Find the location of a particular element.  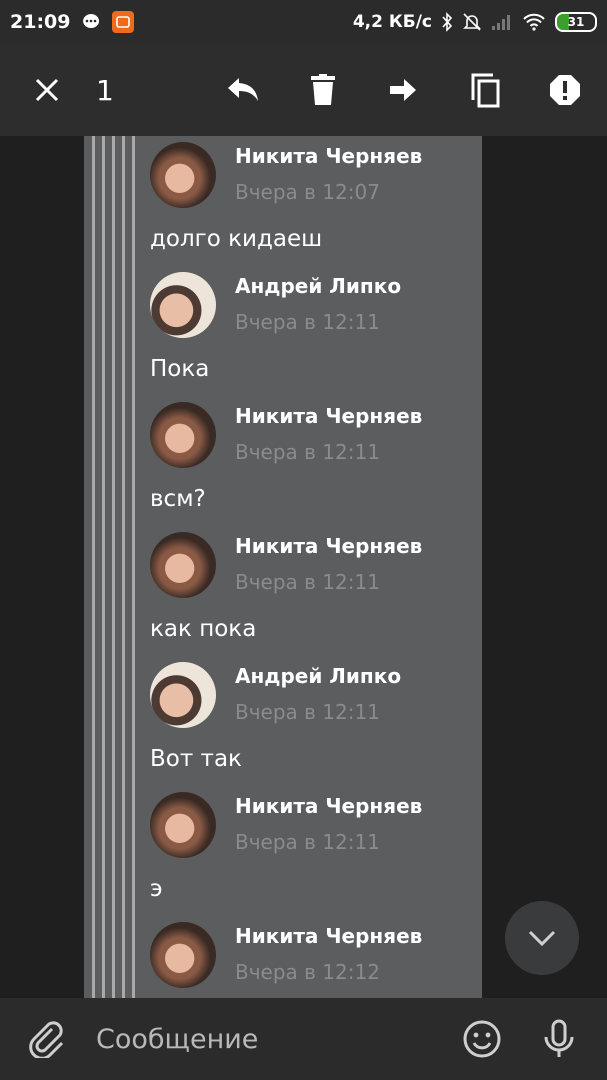

delete-icon is located at coordinates (323, 89).